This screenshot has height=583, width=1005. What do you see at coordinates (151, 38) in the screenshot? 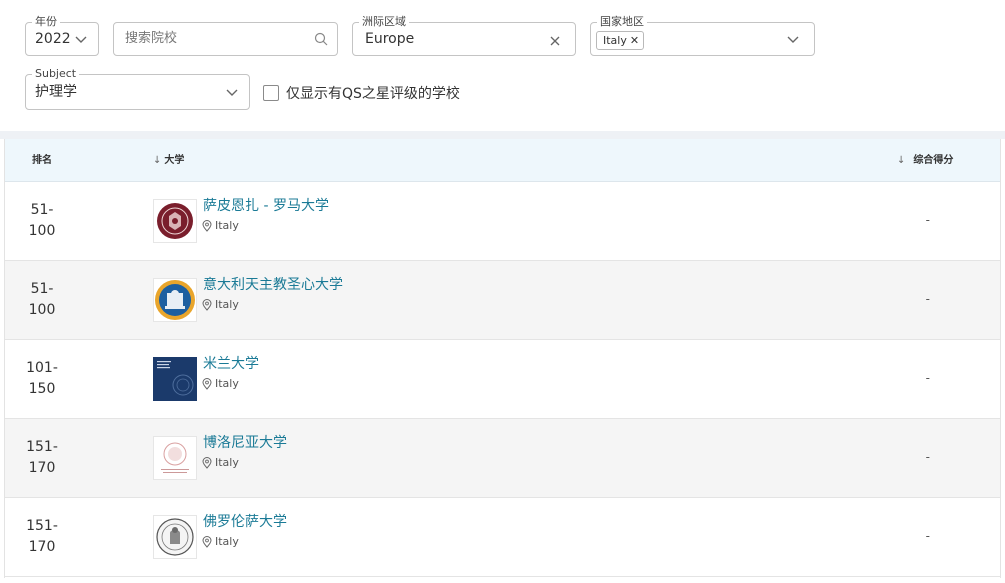
I see `search-placeholder: 搜索院校` at bounding box center [151, 38].